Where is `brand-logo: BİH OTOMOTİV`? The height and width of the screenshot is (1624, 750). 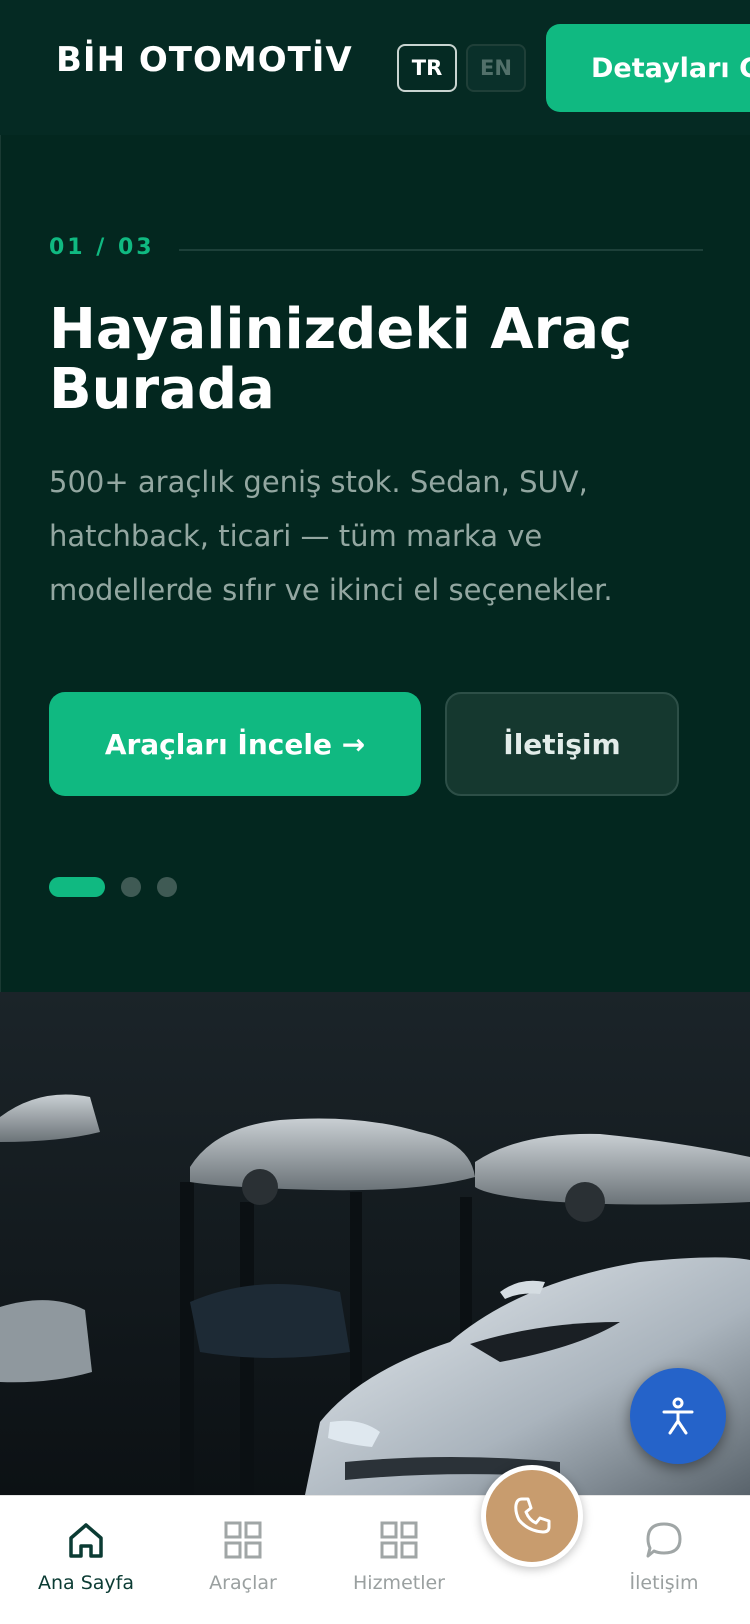 brand-logo: BİH OTOMOTİV is located at coordinates (204, 60).